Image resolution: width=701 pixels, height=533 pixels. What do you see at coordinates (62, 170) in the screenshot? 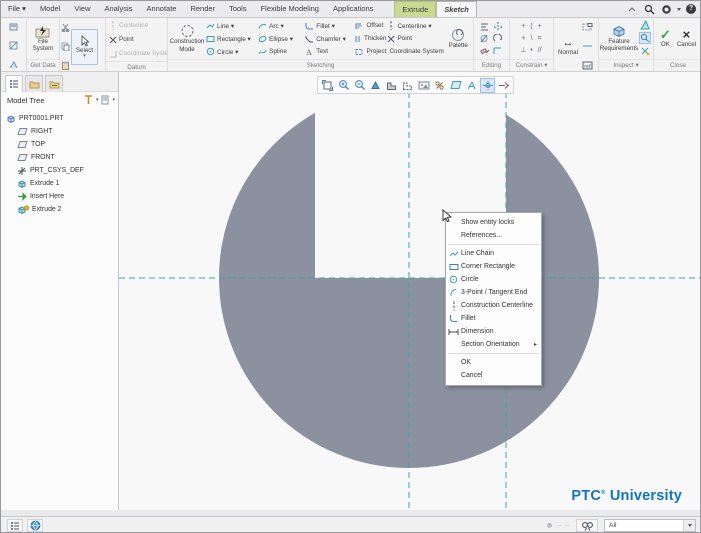
I see `tree-item-csys: PRT_CSYS_DEF` at bounding box center [62, 170].